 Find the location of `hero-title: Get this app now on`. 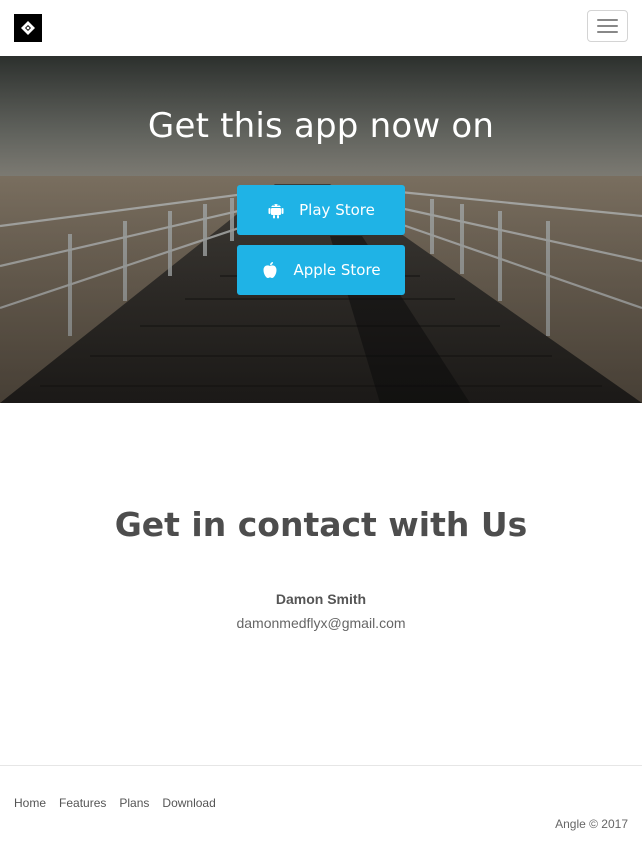

hero-title: Get this app now on is located at coordinates (321, 126).